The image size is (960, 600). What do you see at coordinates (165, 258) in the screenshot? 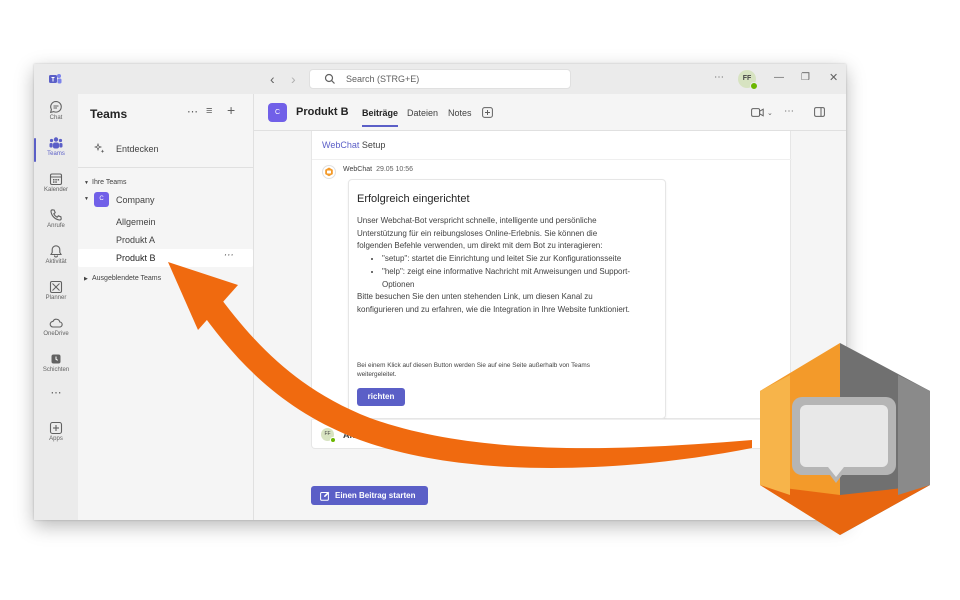
I see `channel-item-produkt-b: Produkt B ⋯` at bounding box center [165, 258].